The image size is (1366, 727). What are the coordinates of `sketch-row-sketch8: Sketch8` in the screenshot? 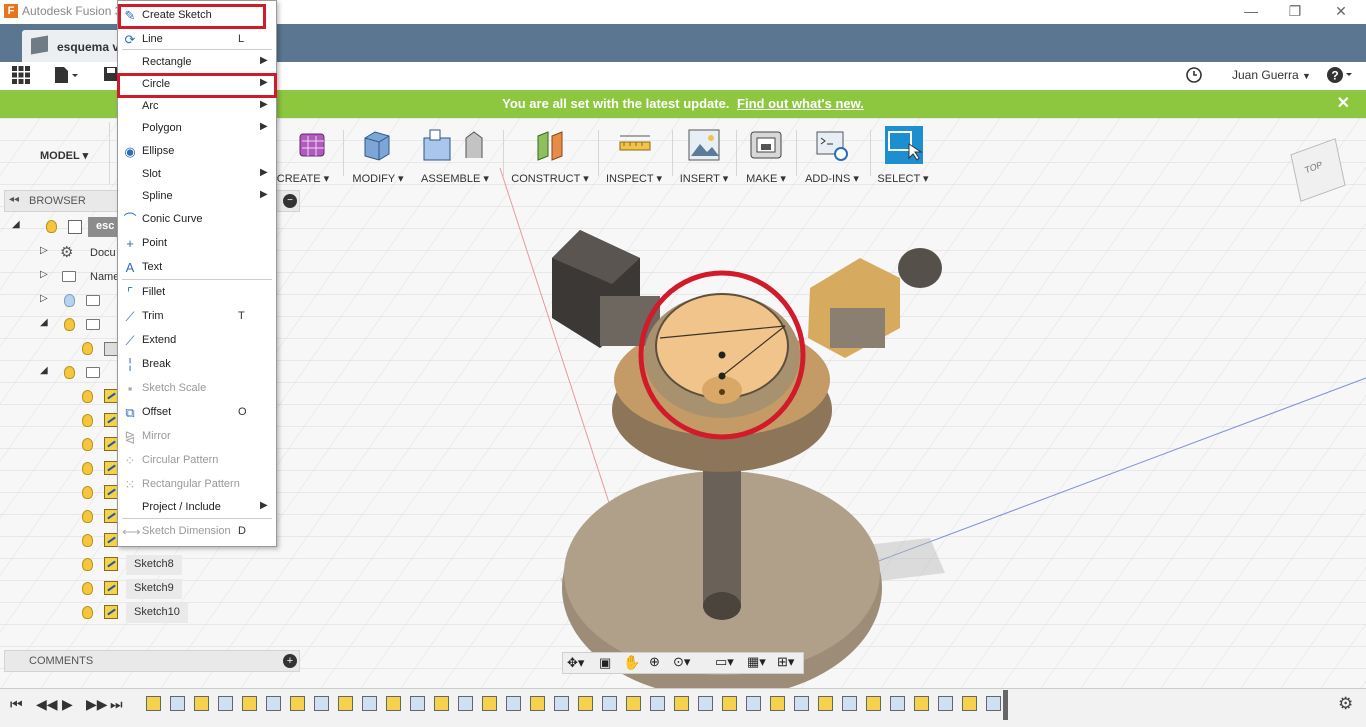 It's located at (152, 565).